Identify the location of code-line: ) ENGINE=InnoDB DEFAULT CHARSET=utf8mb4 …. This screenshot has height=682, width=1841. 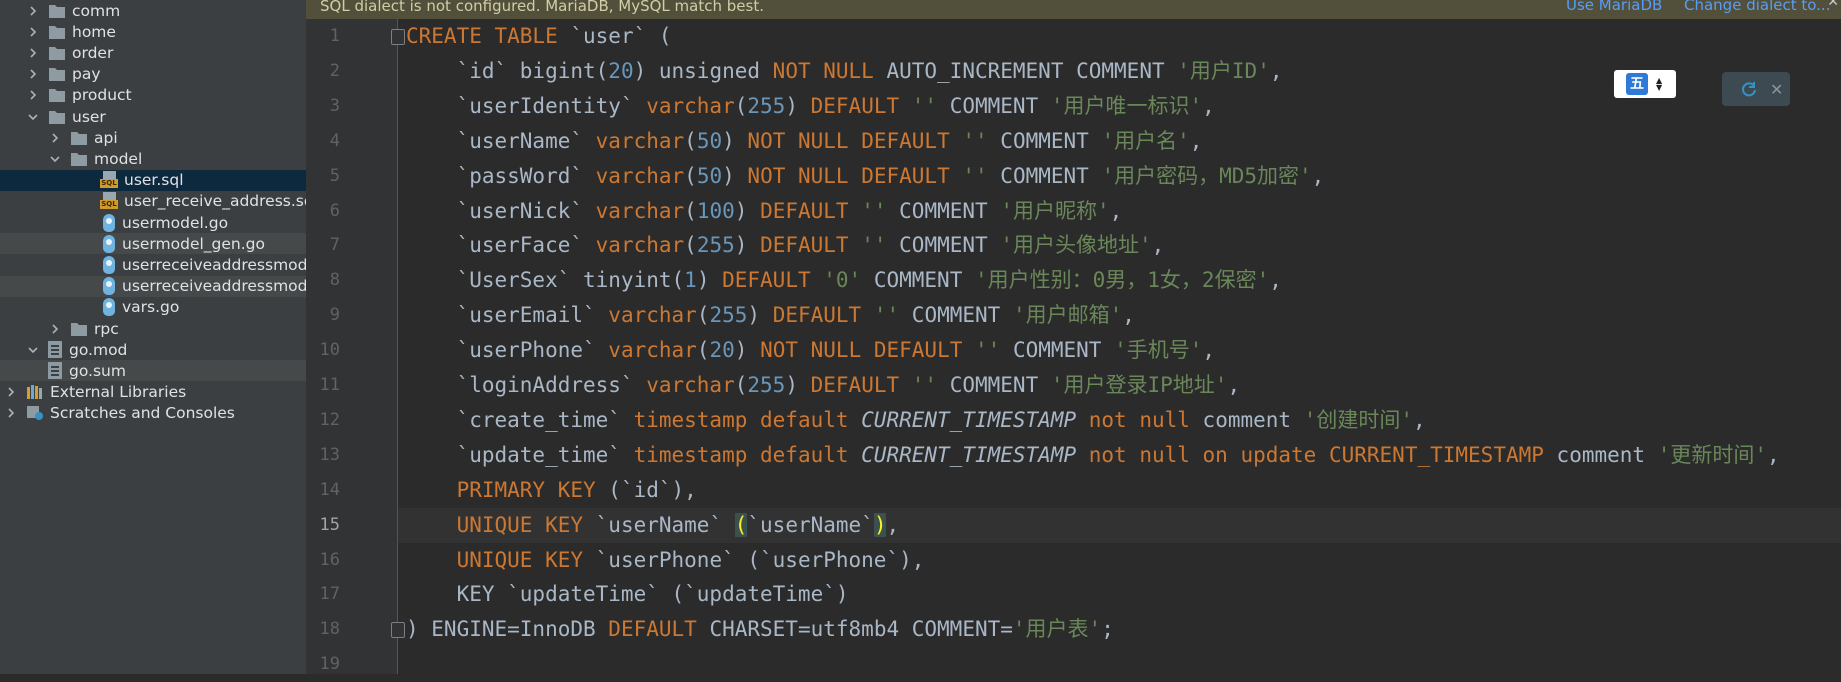
(1119, 629).